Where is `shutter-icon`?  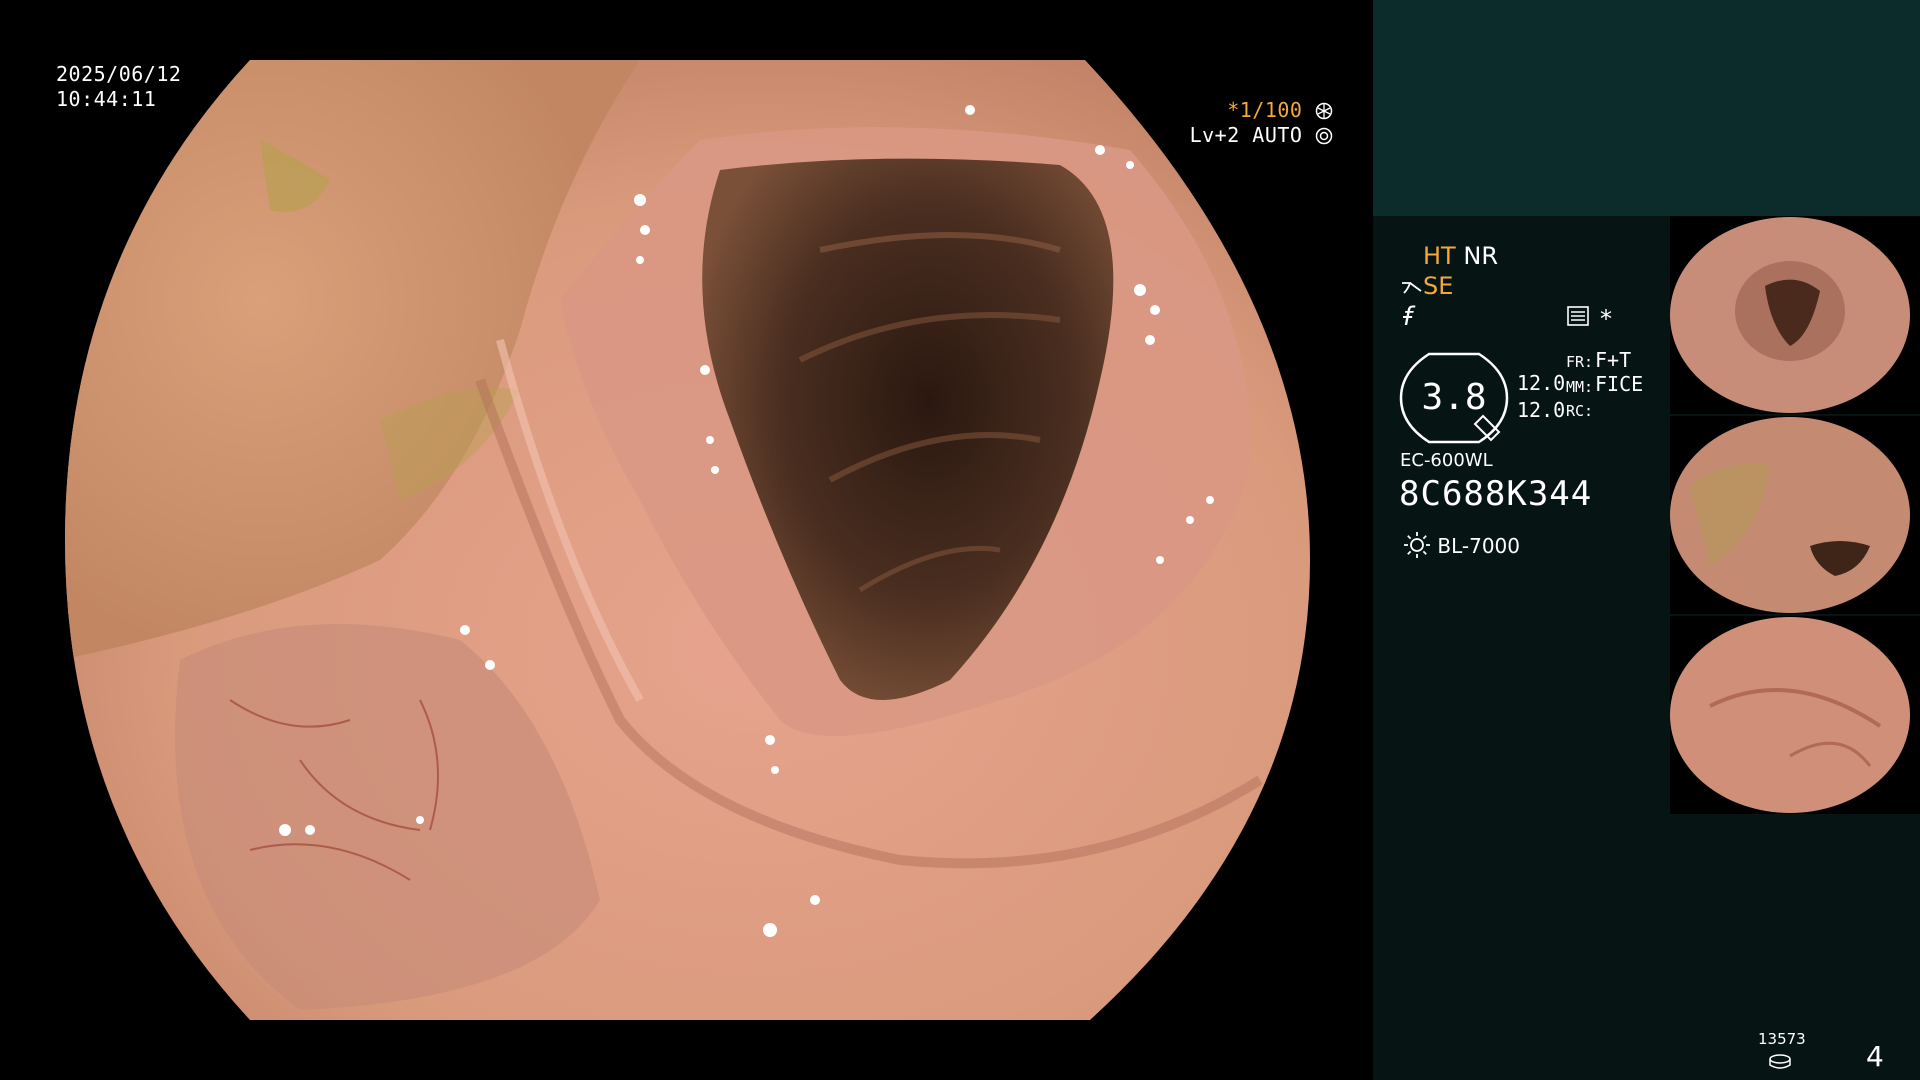 shutter-icon is located at coordinates (1324, 111).